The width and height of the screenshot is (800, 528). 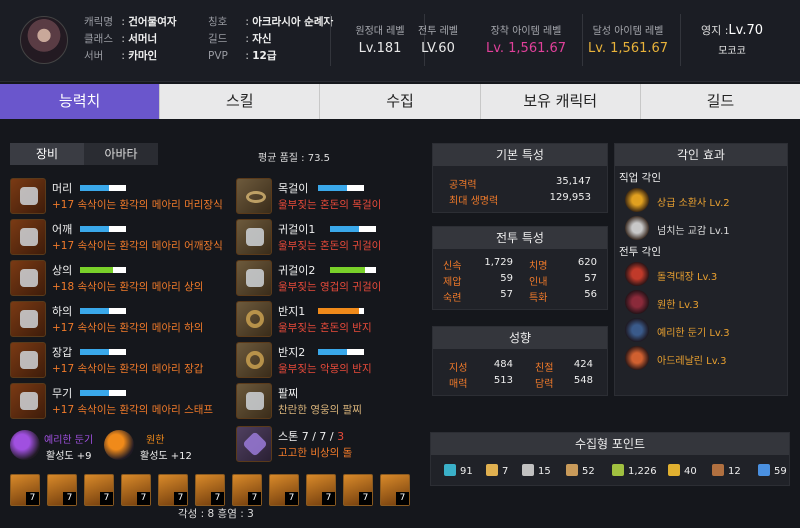 What do you see at coordinates (690, 471) in the screenshot?
I see `collection-value: 40` at bounding box center [690, 471].